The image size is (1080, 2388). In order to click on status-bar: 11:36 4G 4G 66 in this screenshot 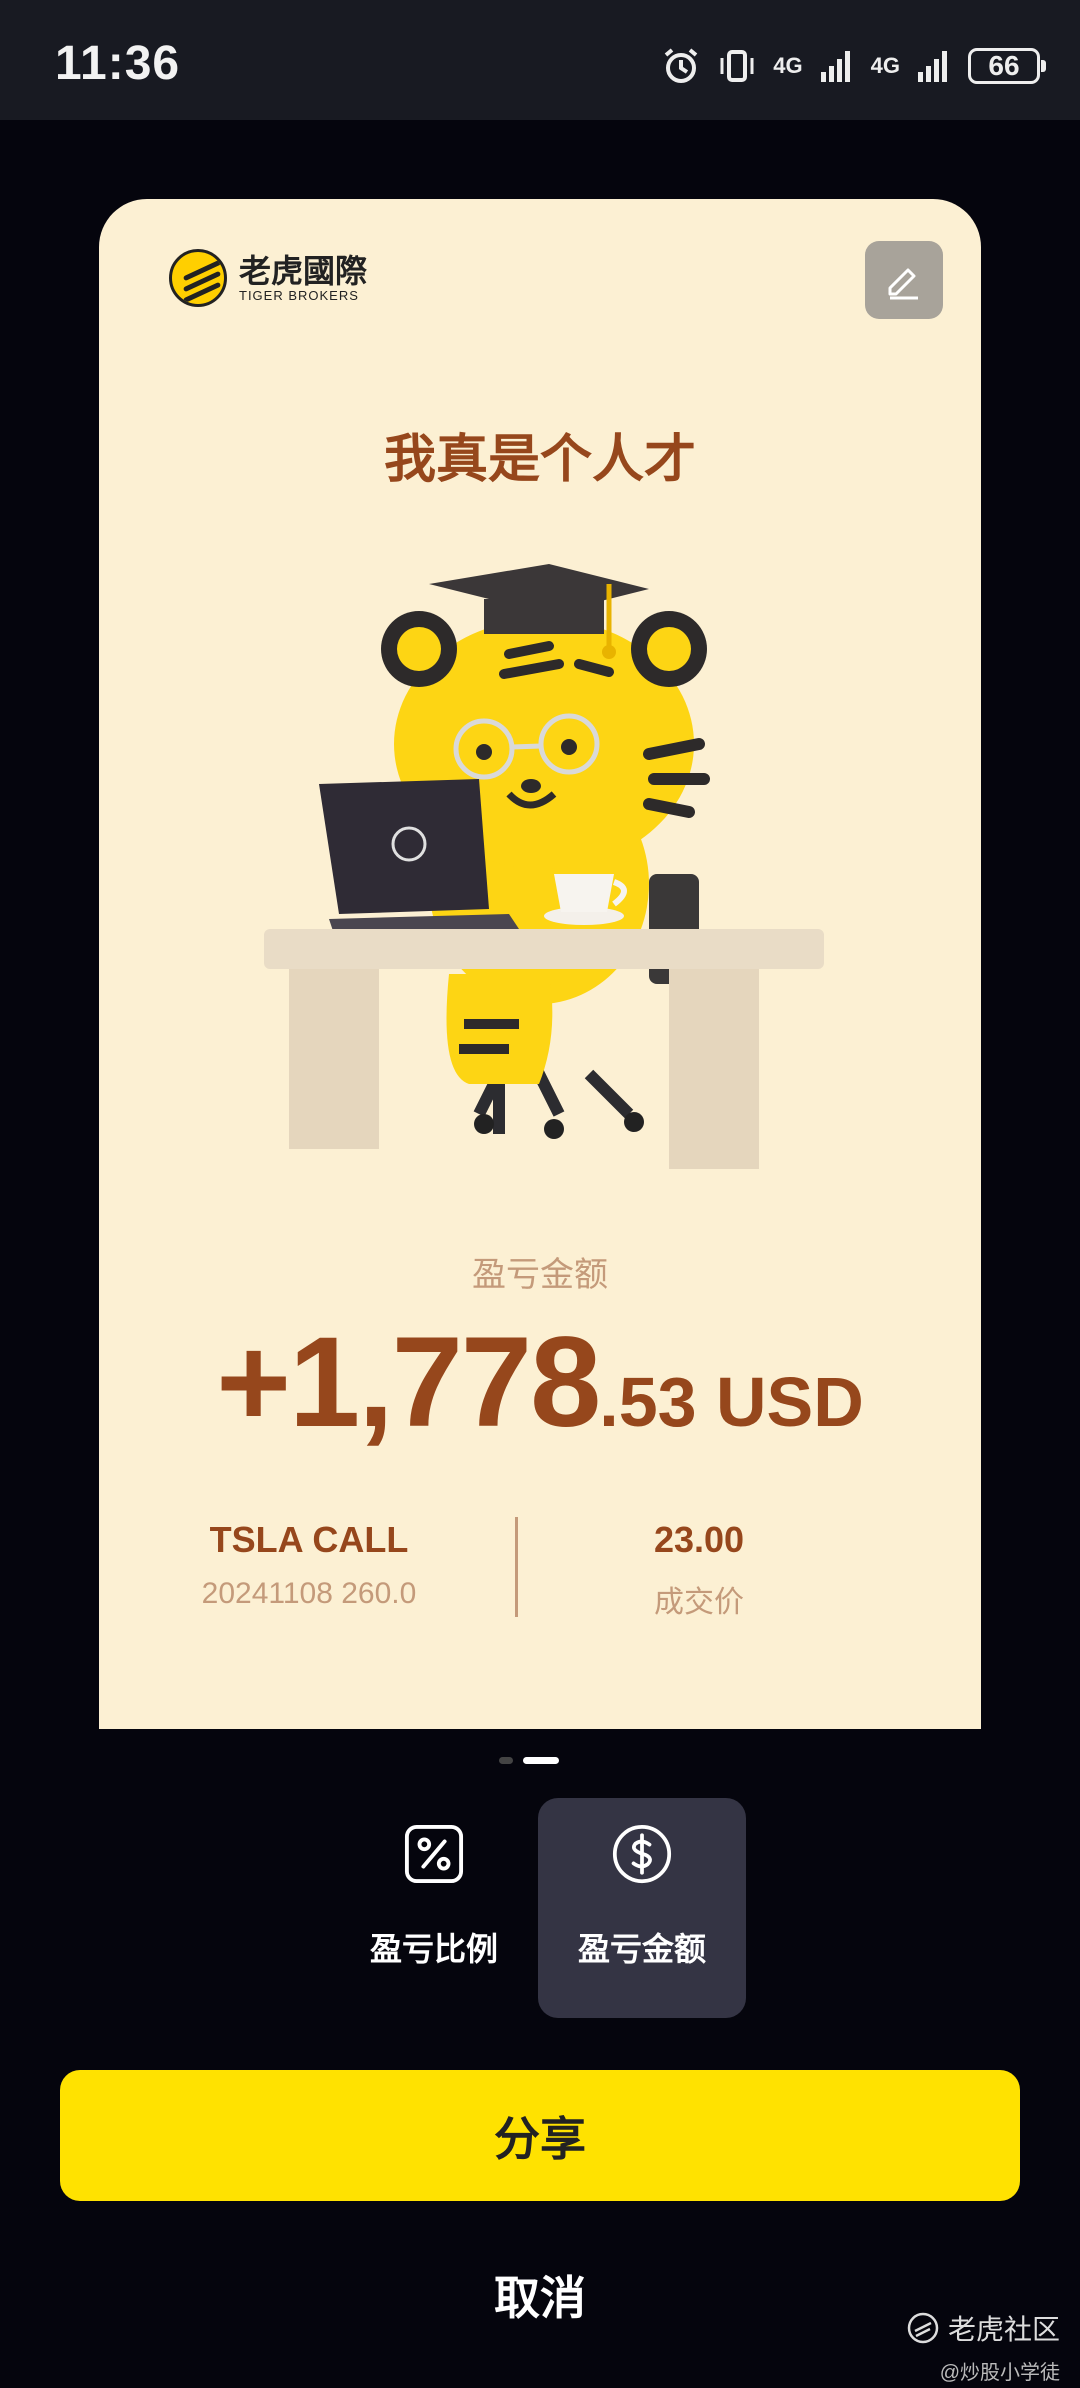, I will do `click(540, 60)`.